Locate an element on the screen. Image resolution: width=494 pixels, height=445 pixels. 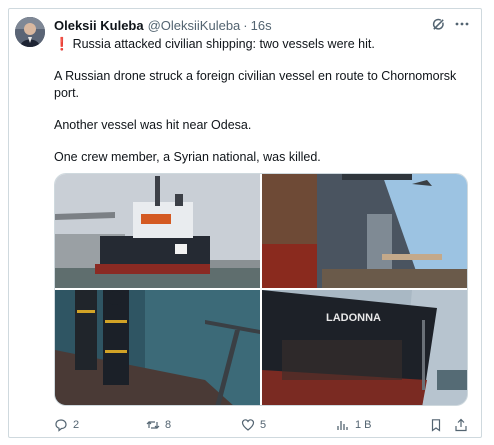
like-button: 5 is located at coordinates (253, 425).